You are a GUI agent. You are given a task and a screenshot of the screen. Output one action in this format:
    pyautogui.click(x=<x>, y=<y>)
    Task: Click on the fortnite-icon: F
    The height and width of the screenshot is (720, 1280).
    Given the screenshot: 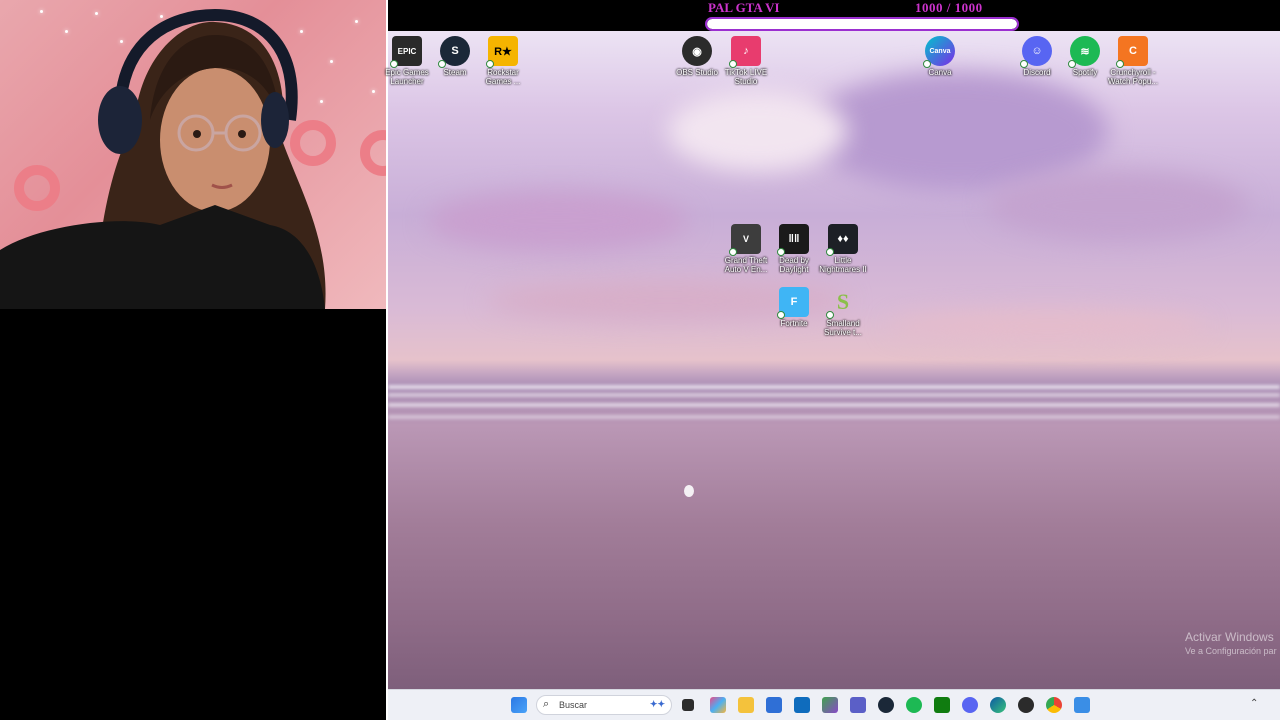 What is the action you would take?
    pyautogui.click(x=793, y=303)
    